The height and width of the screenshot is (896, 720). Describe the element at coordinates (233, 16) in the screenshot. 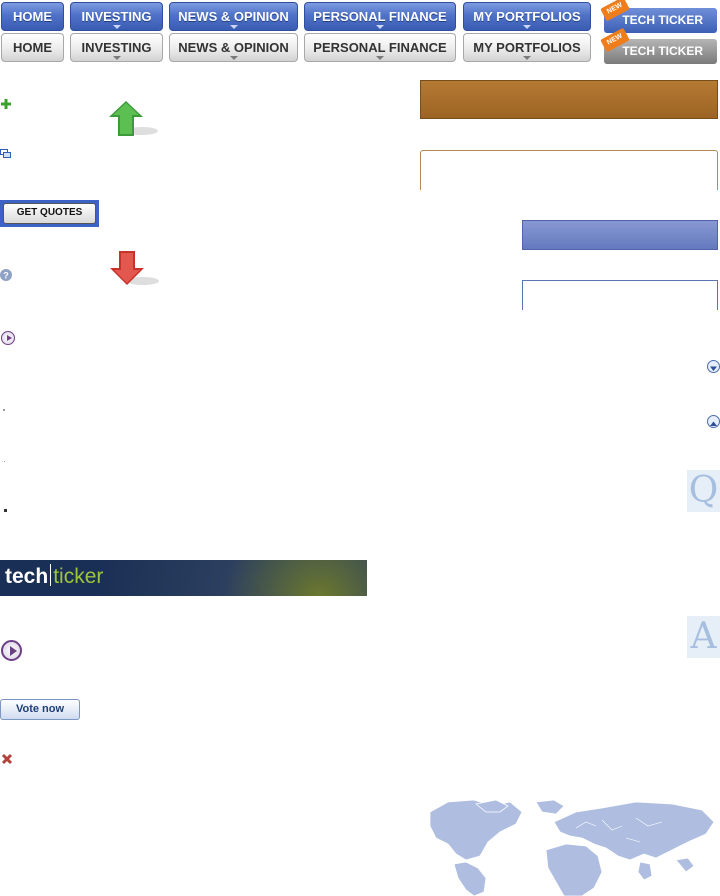

I see `nav-news-primary: NEWS & OPINION` at that location.